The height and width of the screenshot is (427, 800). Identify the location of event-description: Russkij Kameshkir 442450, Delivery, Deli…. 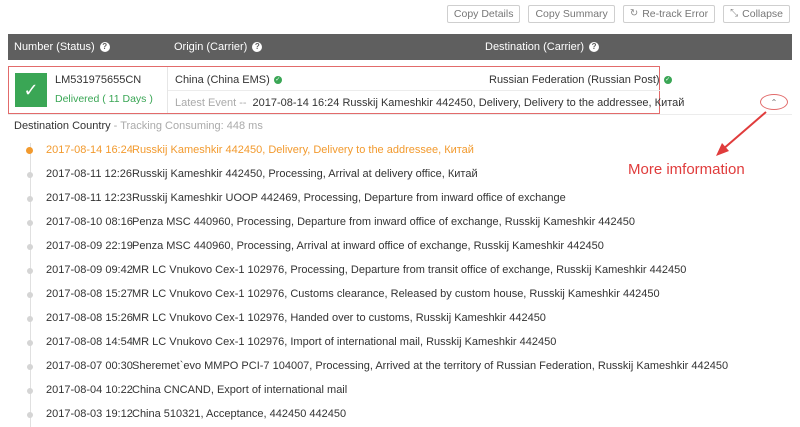
(303, 150).